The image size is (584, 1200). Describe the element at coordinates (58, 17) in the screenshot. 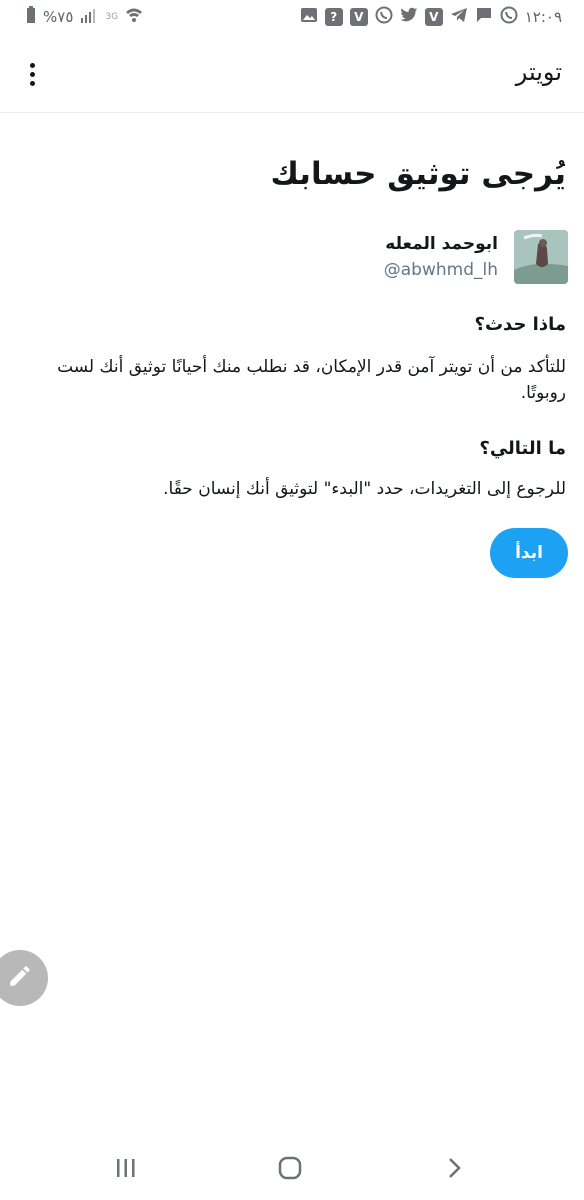

I see `battery-level: %٧٥` at that location.